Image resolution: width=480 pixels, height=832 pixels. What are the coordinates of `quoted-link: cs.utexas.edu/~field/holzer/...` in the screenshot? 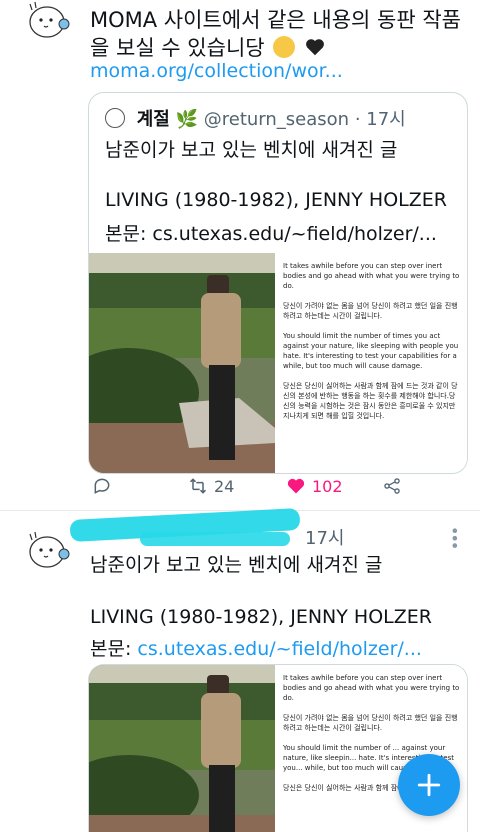 It's located at (294, 234).